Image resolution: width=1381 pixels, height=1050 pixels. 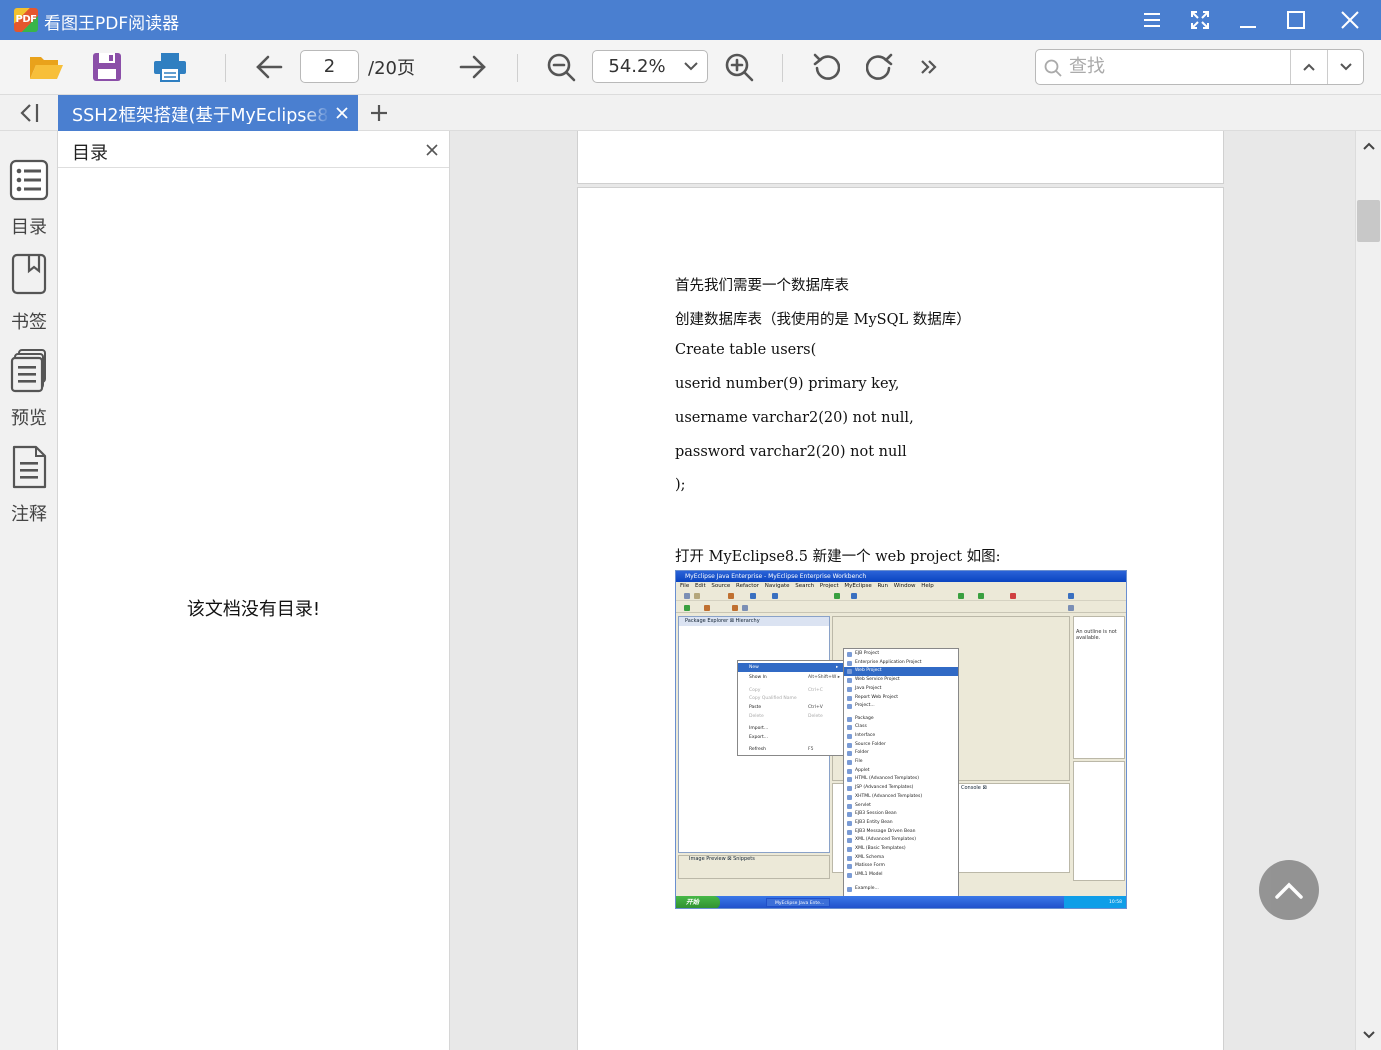 What do you see at coordinates (1368, 221) in the screenshot?
I see `scrollbar-thumb` at bounding box center [1368, 221].